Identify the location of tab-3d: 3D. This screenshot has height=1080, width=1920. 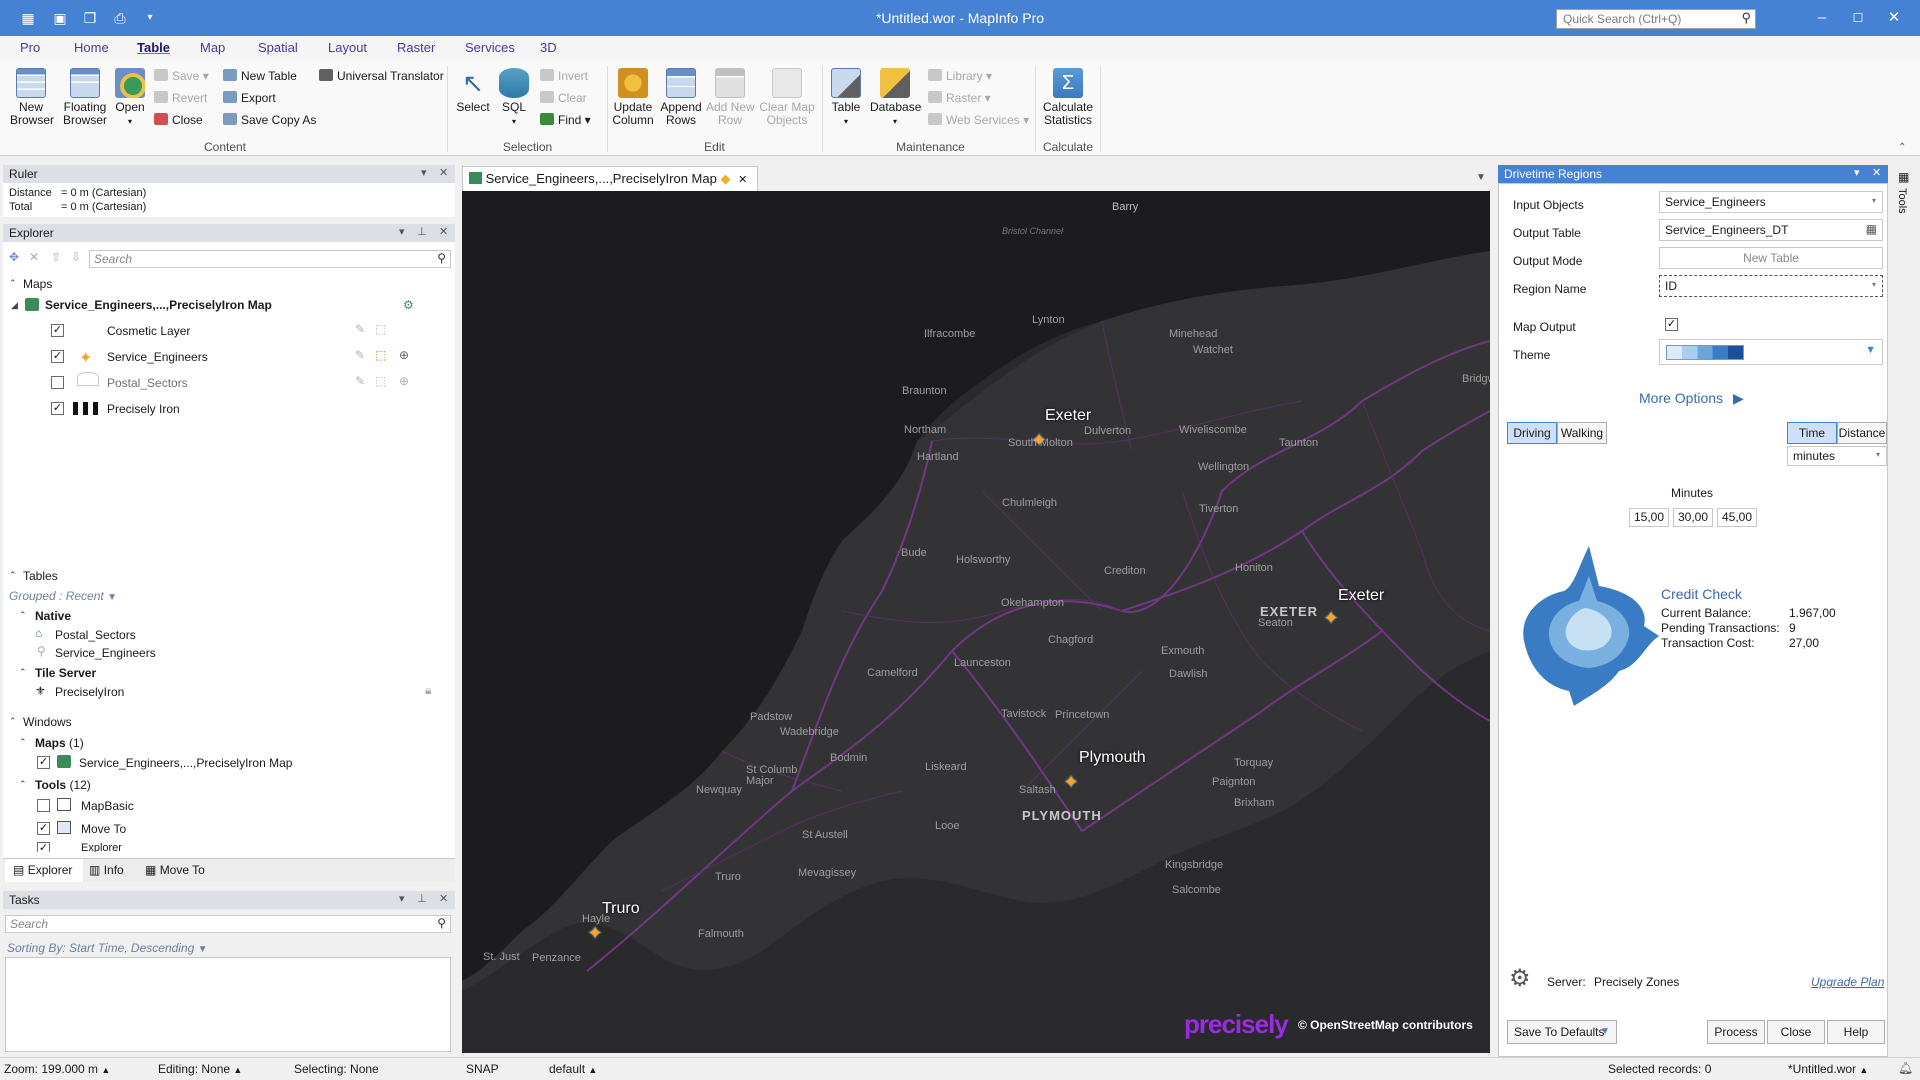
(548, 47).